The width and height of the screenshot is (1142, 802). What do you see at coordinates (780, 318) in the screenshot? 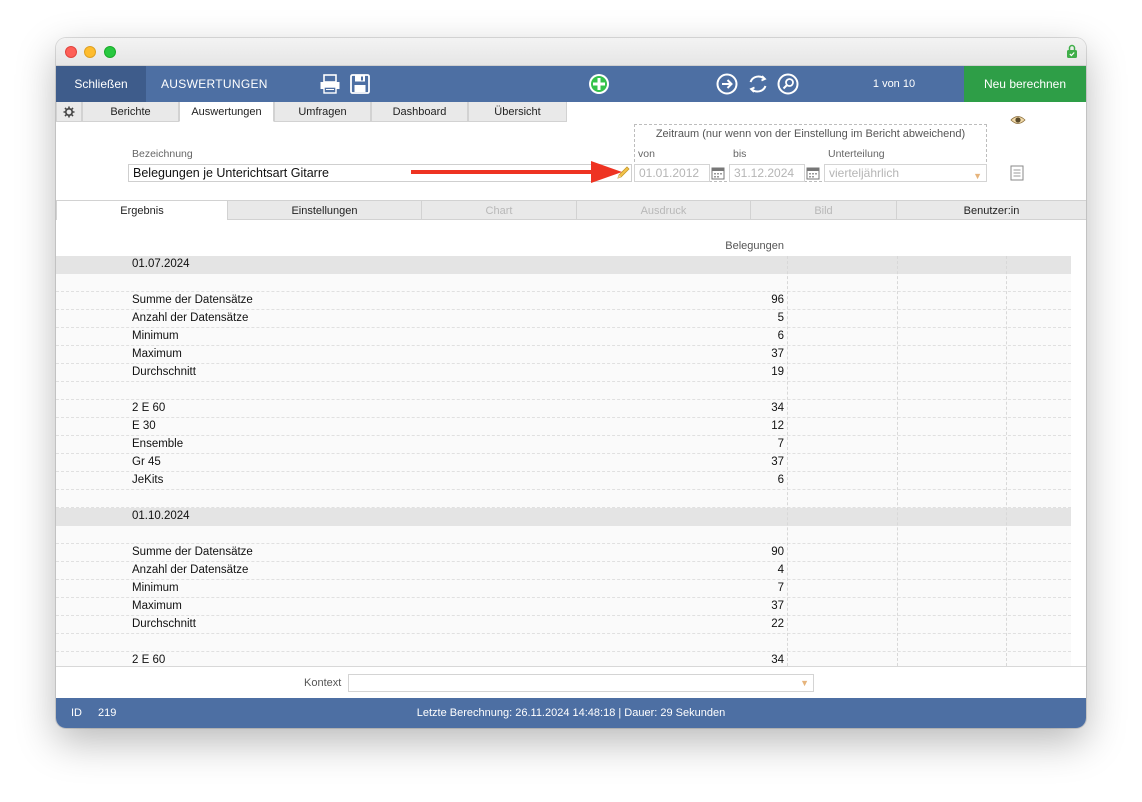
I see `row-value: 5` at bounding box center [780, 318].